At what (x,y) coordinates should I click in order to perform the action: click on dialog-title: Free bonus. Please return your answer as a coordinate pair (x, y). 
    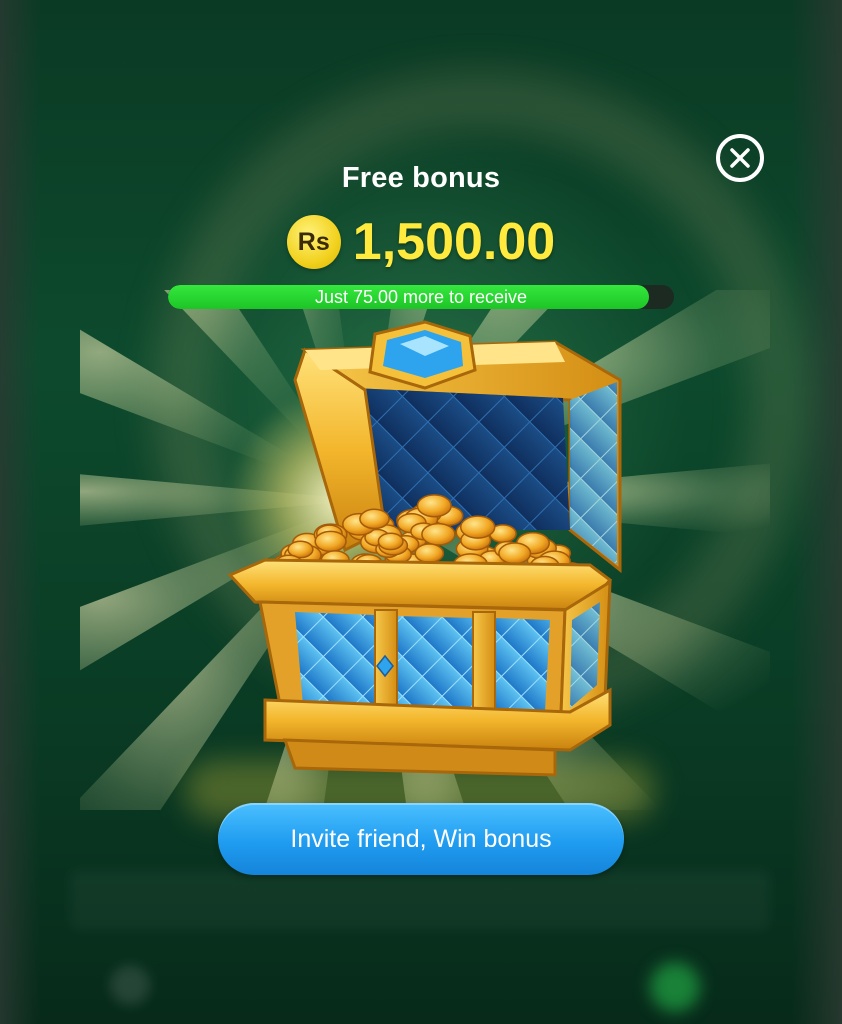
    Looking at the image, I should click on (421, 178).